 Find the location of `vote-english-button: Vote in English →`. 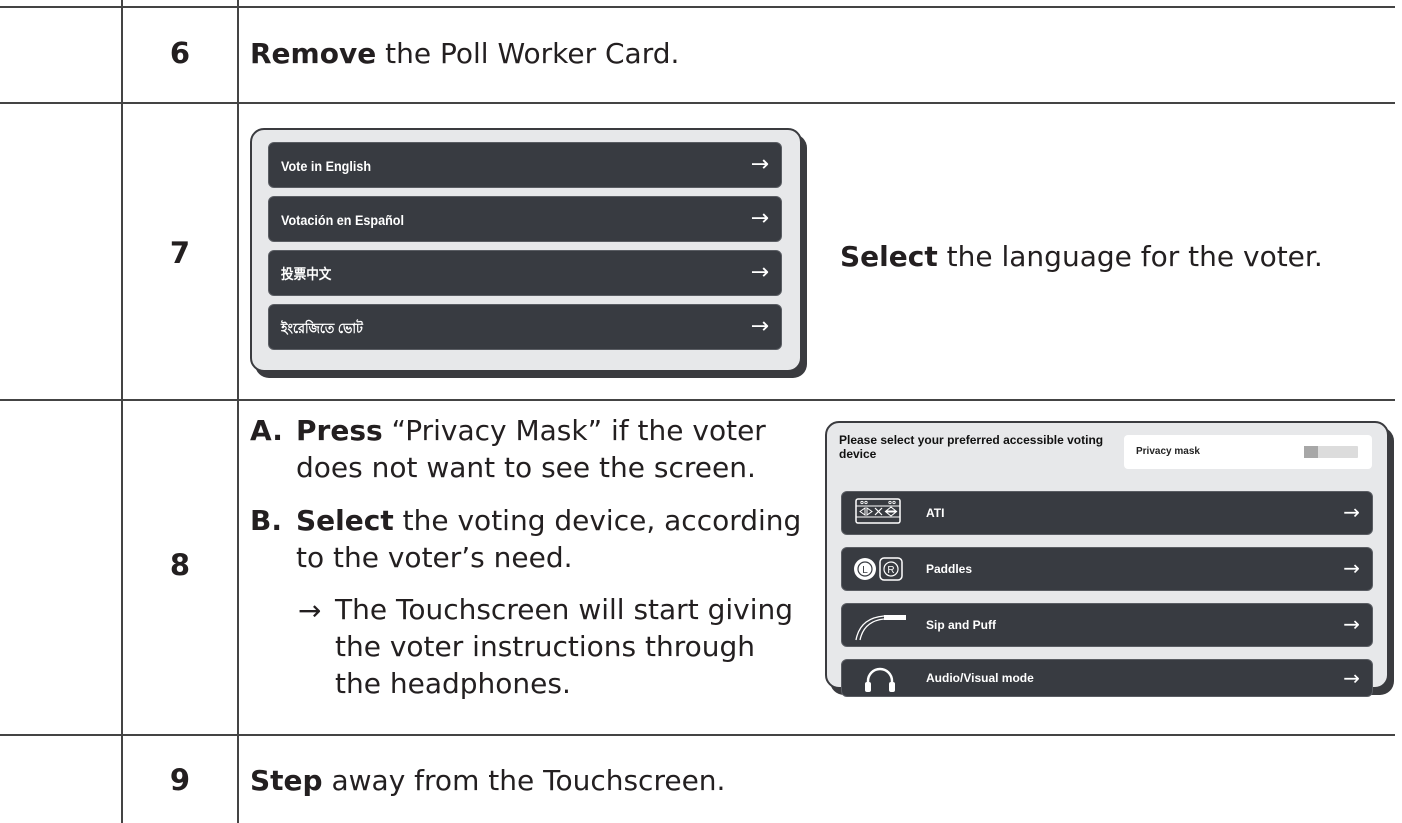

vote-english-button: Vote in English → is located at coordinates (525, 165).